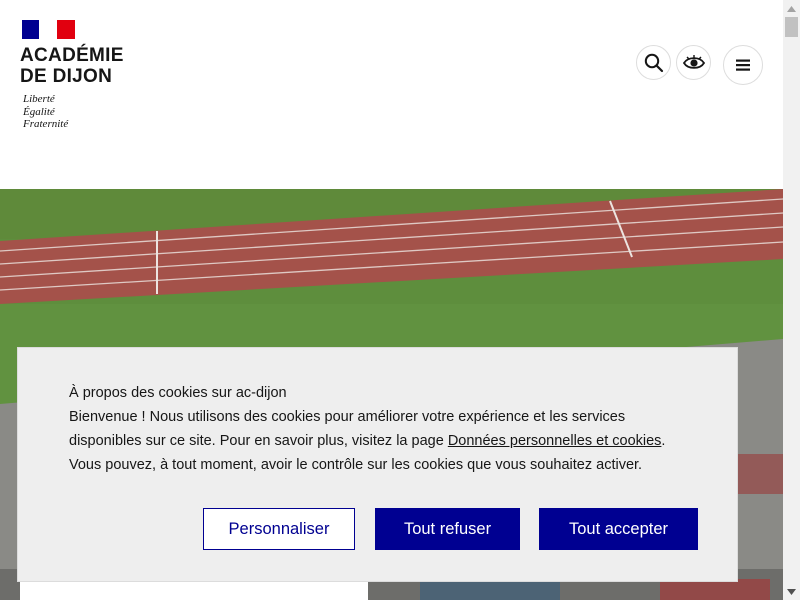 The image size is (800, 600). I want to click on search-button, so click(653, 62).